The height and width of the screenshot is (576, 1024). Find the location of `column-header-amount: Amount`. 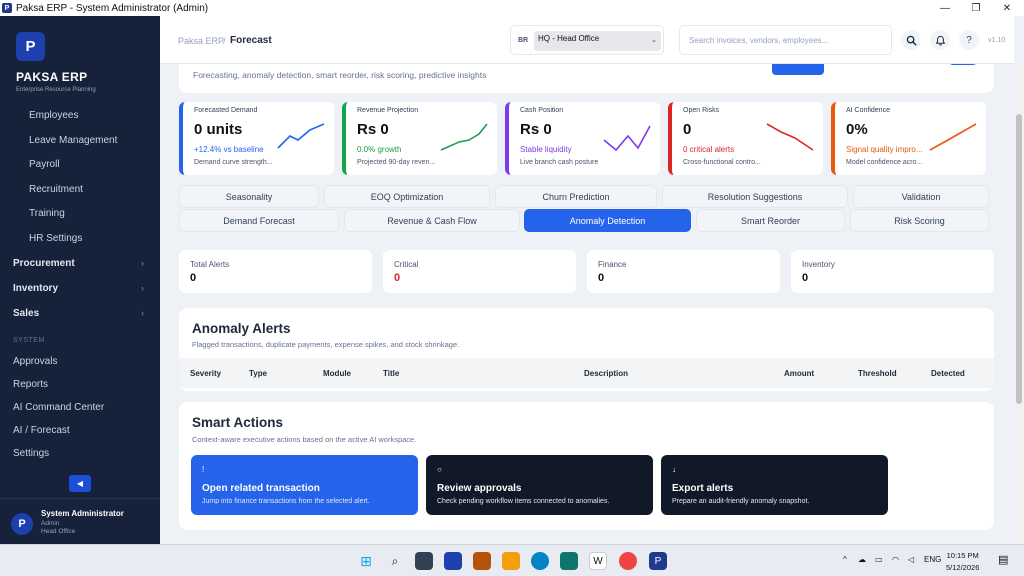

column-header-amount: Amount is located at coordinates (799, 373).